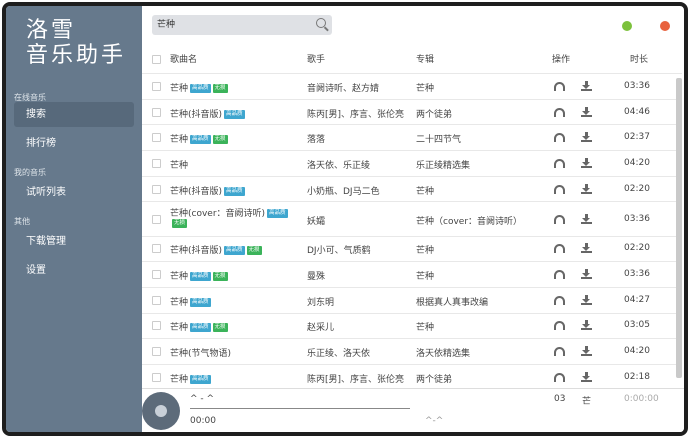 Image resolution: width=690 pixels, height=438 pixels. What do you see at coordinates (561, 60) in the screenshot?
I see `header-ops: 操作` at bounding box center [561, 60].